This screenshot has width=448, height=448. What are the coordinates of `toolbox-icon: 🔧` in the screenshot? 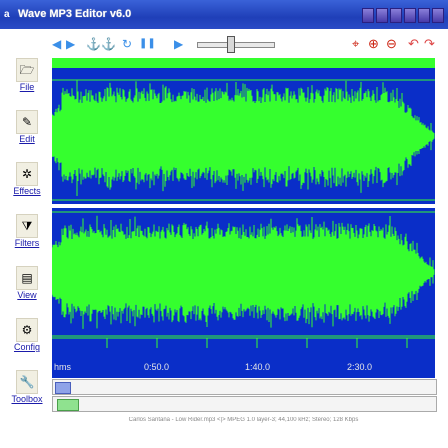 It's located at (27, 382).